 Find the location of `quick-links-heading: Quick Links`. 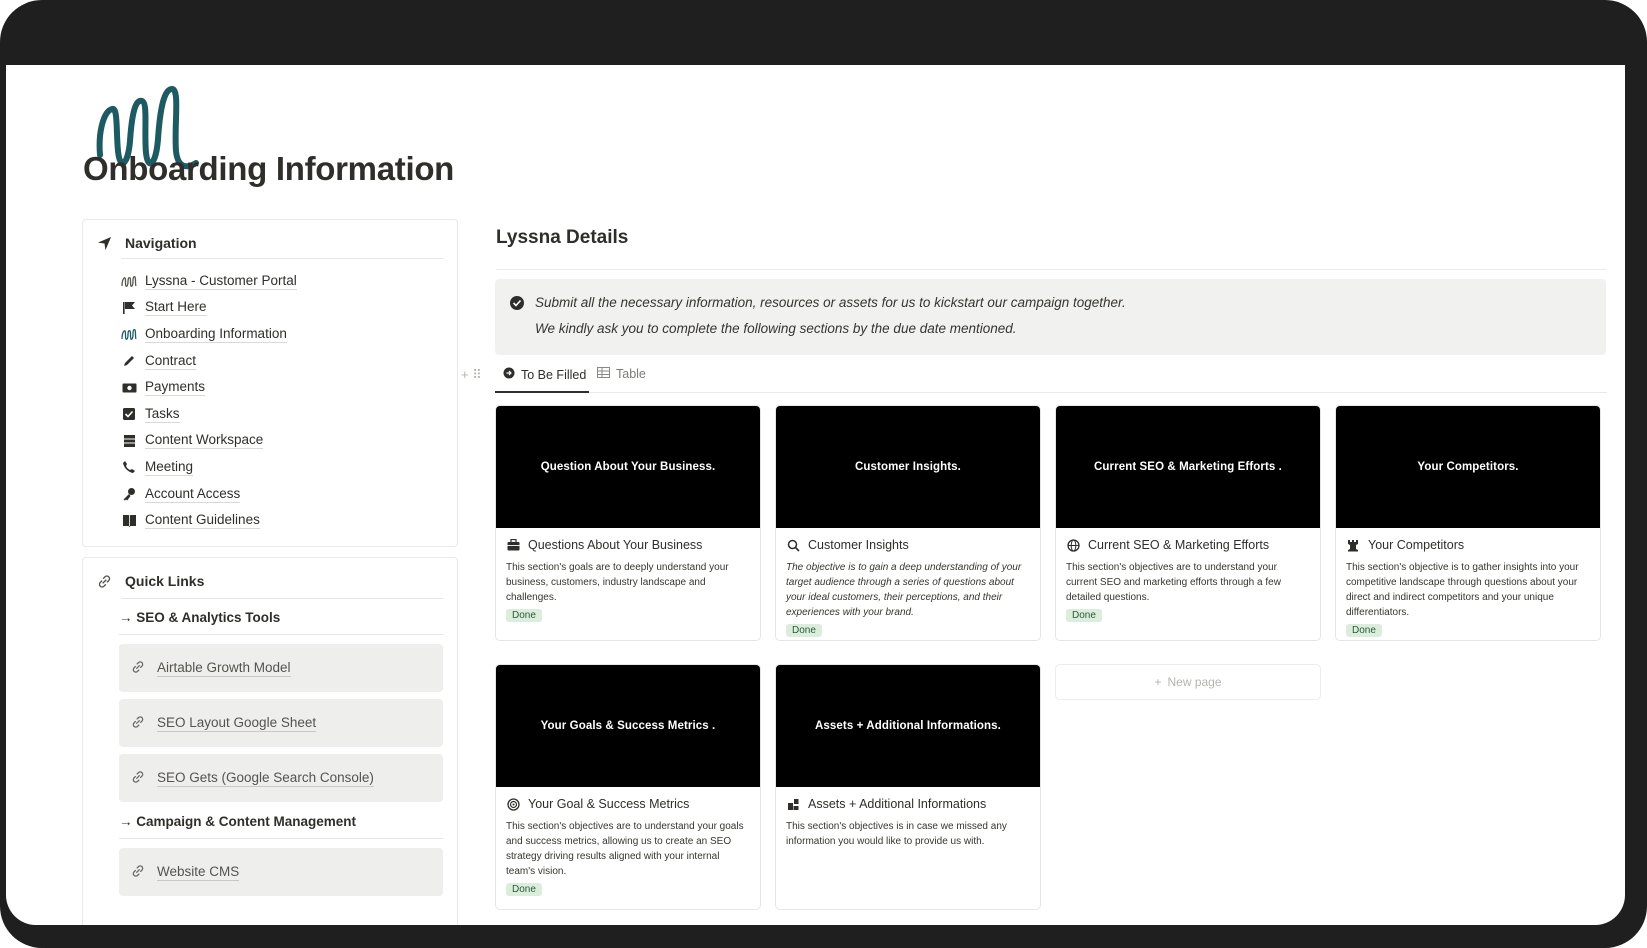

quick-links-heading: Quick Links is located at coordinates (149, 581).